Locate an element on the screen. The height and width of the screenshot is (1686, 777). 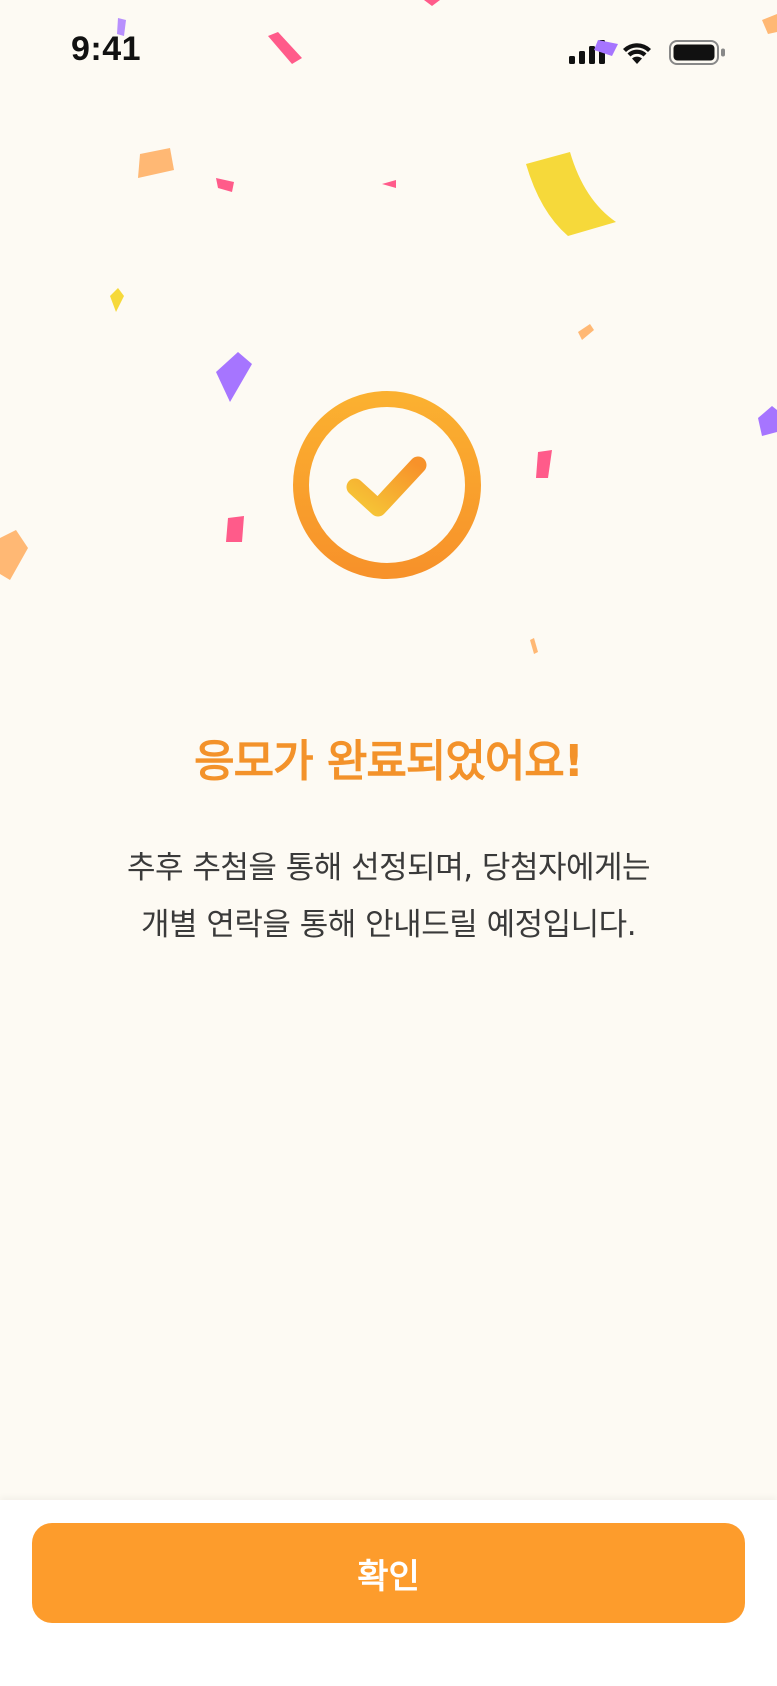
wifi-icon is located at coordinates (637, 53).